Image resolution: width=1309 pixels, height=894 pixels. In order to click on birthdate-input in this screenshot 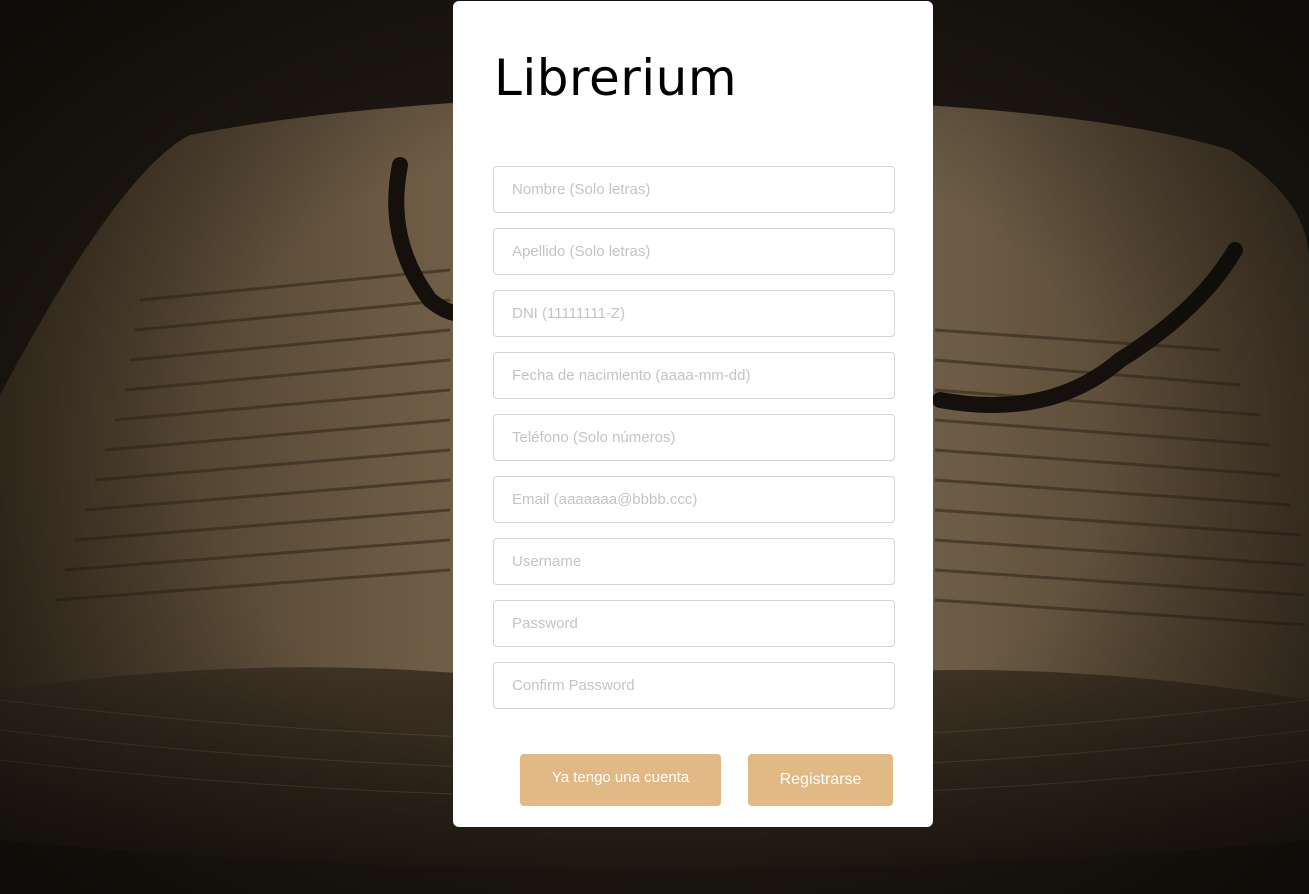, I will do `click(694, 375)`.